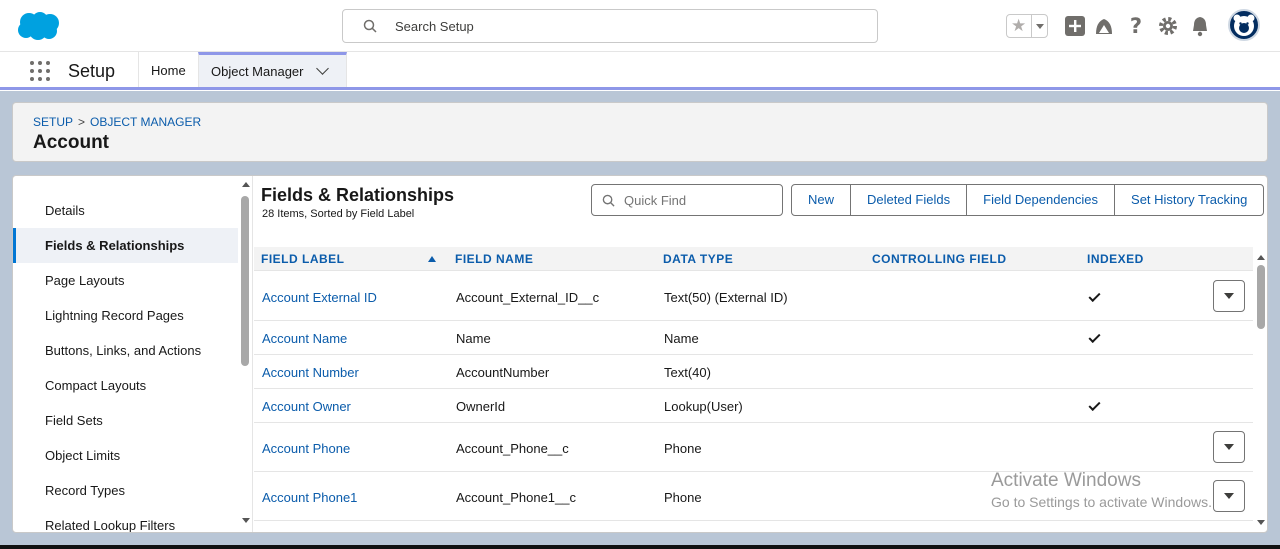  I want to click on tab-object-manager: Object Manager, so click(272, 69).